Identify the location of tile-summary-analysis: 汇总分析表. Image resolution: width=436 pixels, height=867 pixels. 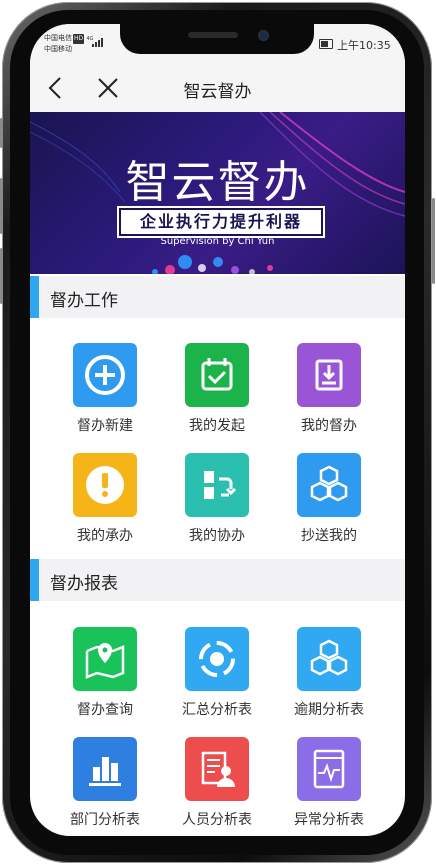
(217, 673).